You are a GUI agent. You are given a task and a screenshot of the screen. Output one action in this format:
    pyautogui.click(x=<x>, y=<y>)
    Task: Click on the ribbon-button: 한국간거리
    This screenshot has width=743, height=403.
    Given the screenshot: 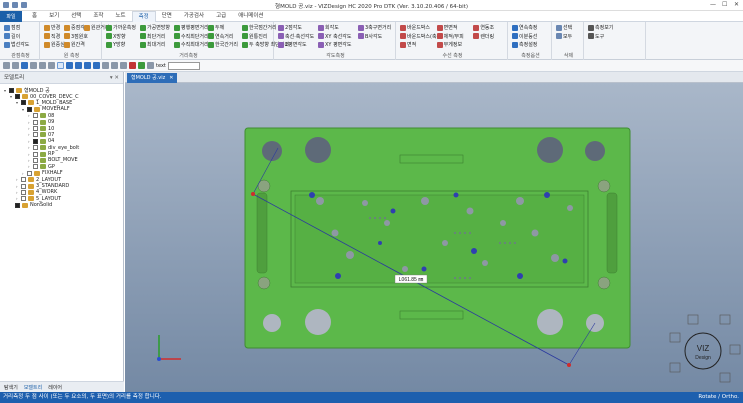 What is the action you would take?
    pyautogui.click(x=223, y=44)
    